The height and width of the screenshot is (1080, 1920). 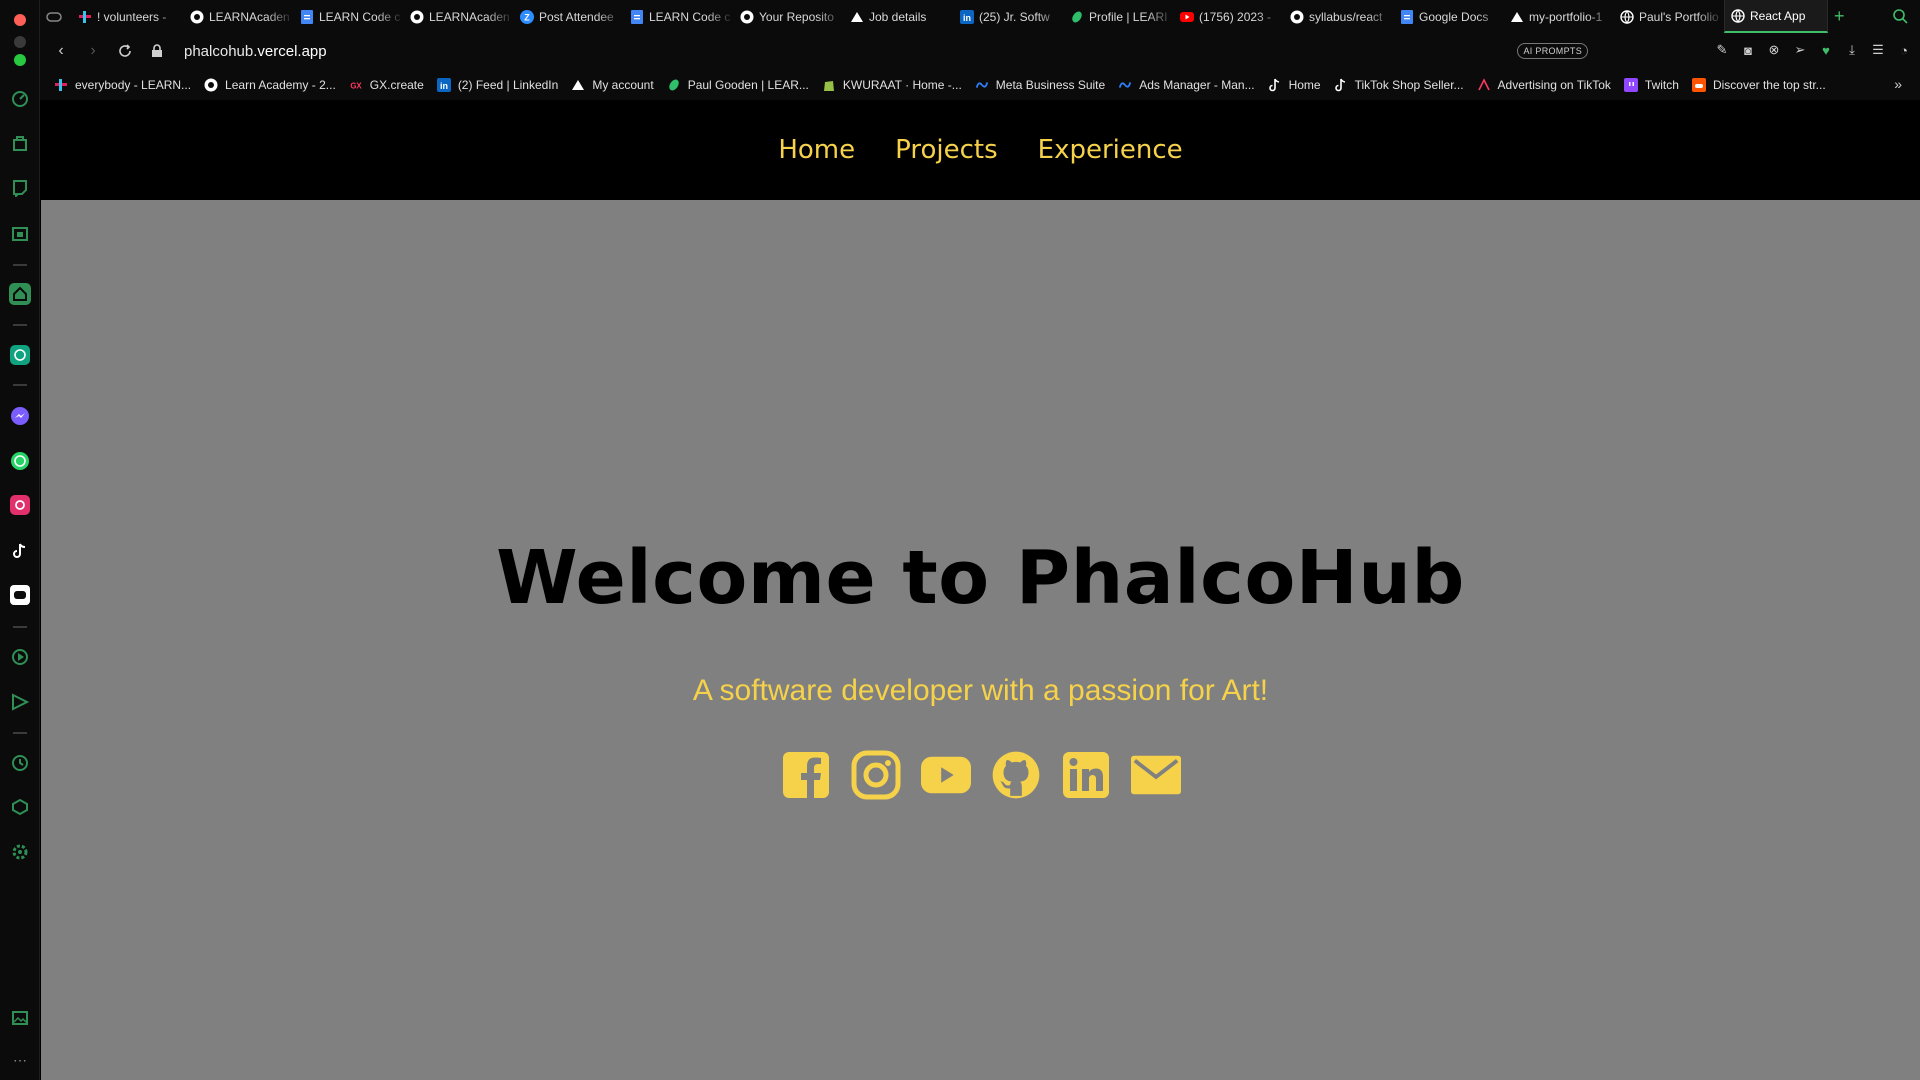 What do you see at coordinates (946, 150) in the screenshot?
I see `nav-projects: Projects` at bounding box center [946, 150].